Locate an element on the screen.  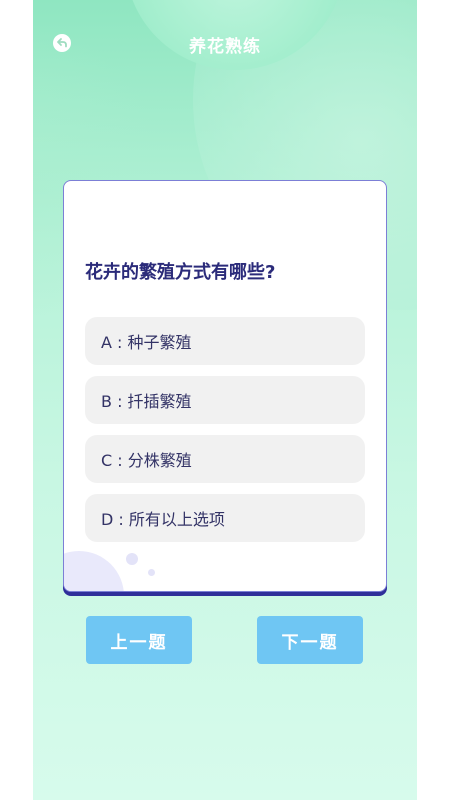
previous-question-button: 上一题 is located at coordinates (139, 640).